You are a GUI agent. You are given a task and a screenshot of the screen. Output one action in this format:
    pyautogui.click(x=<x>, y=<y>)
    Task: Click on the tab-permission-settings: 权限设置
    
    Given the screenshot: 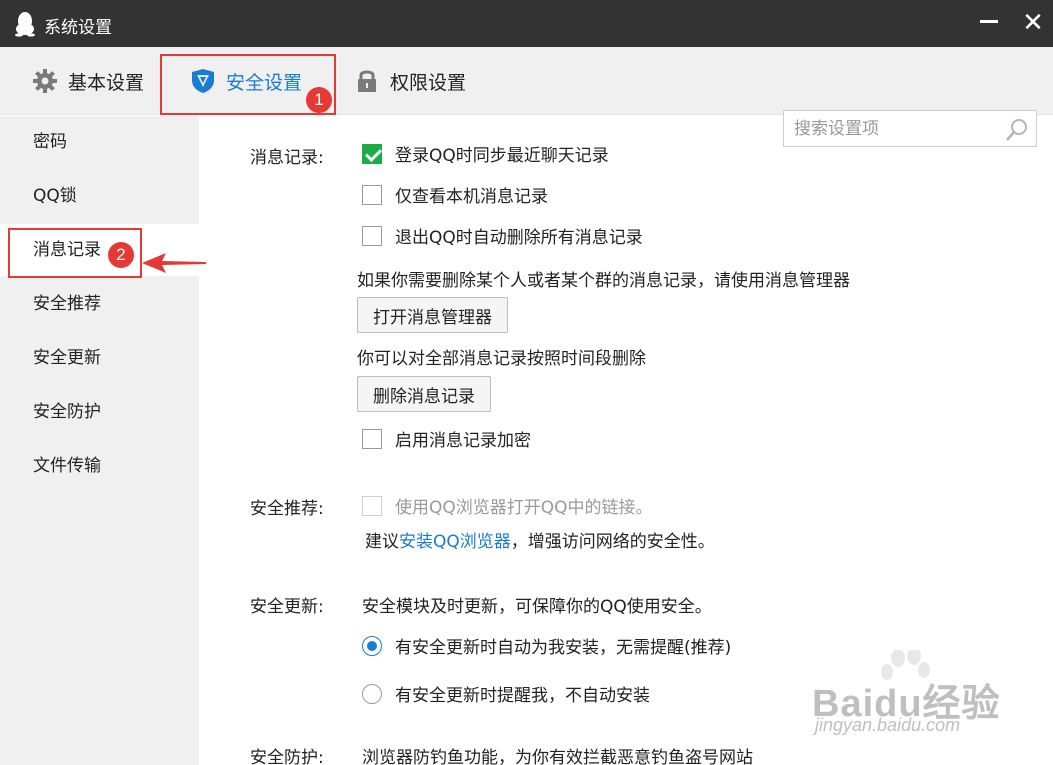 What is the action you would take?
    pyautogui.click(x=410, y=81)
    